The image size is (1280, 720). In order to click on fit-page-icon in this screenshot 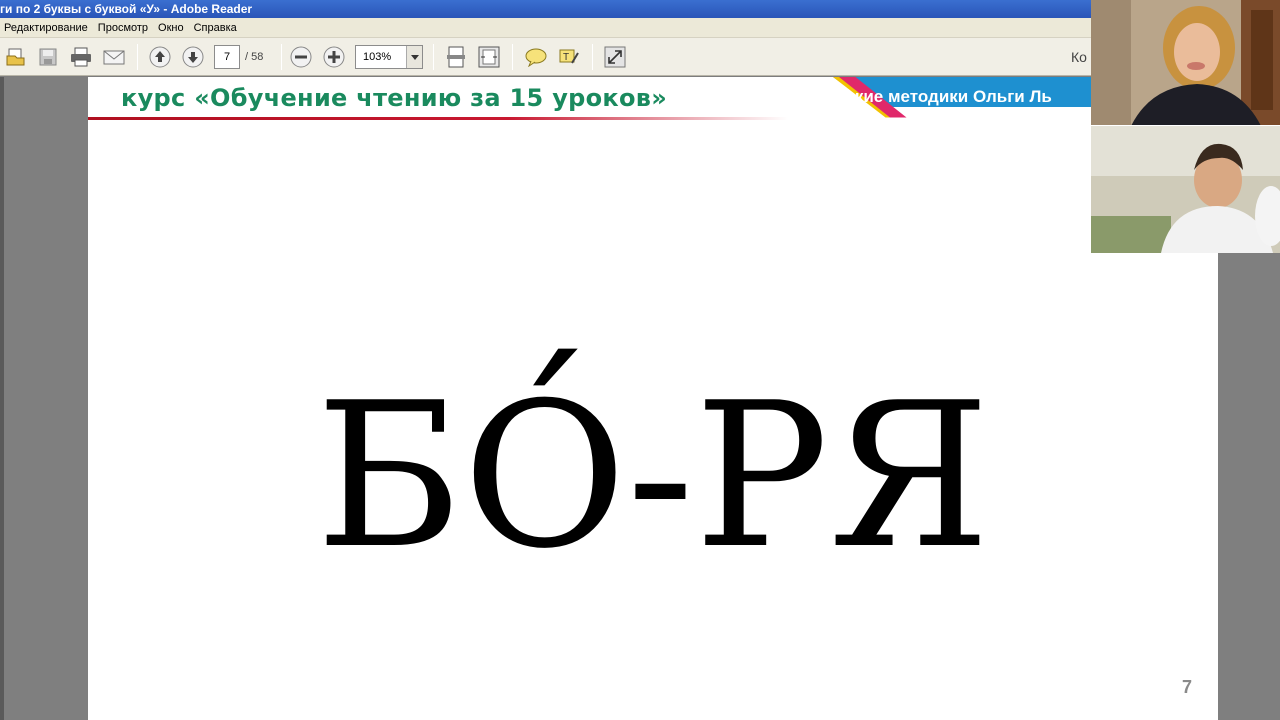, I will do `click(456, 57)`.